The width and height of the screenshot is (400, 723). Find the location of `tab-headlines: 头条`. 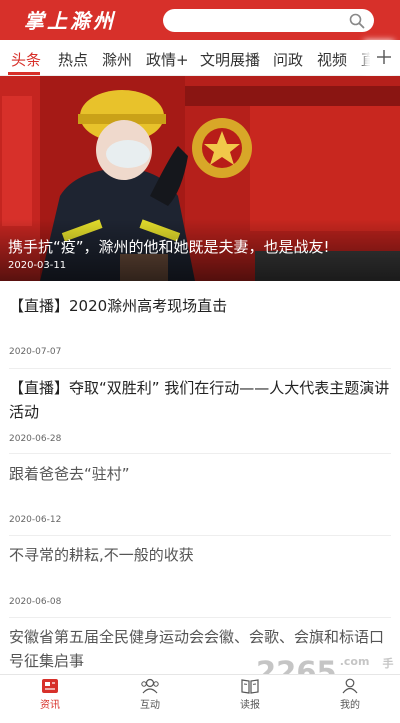

tab-headlines: 头条 is located at coordinates (26, 59).